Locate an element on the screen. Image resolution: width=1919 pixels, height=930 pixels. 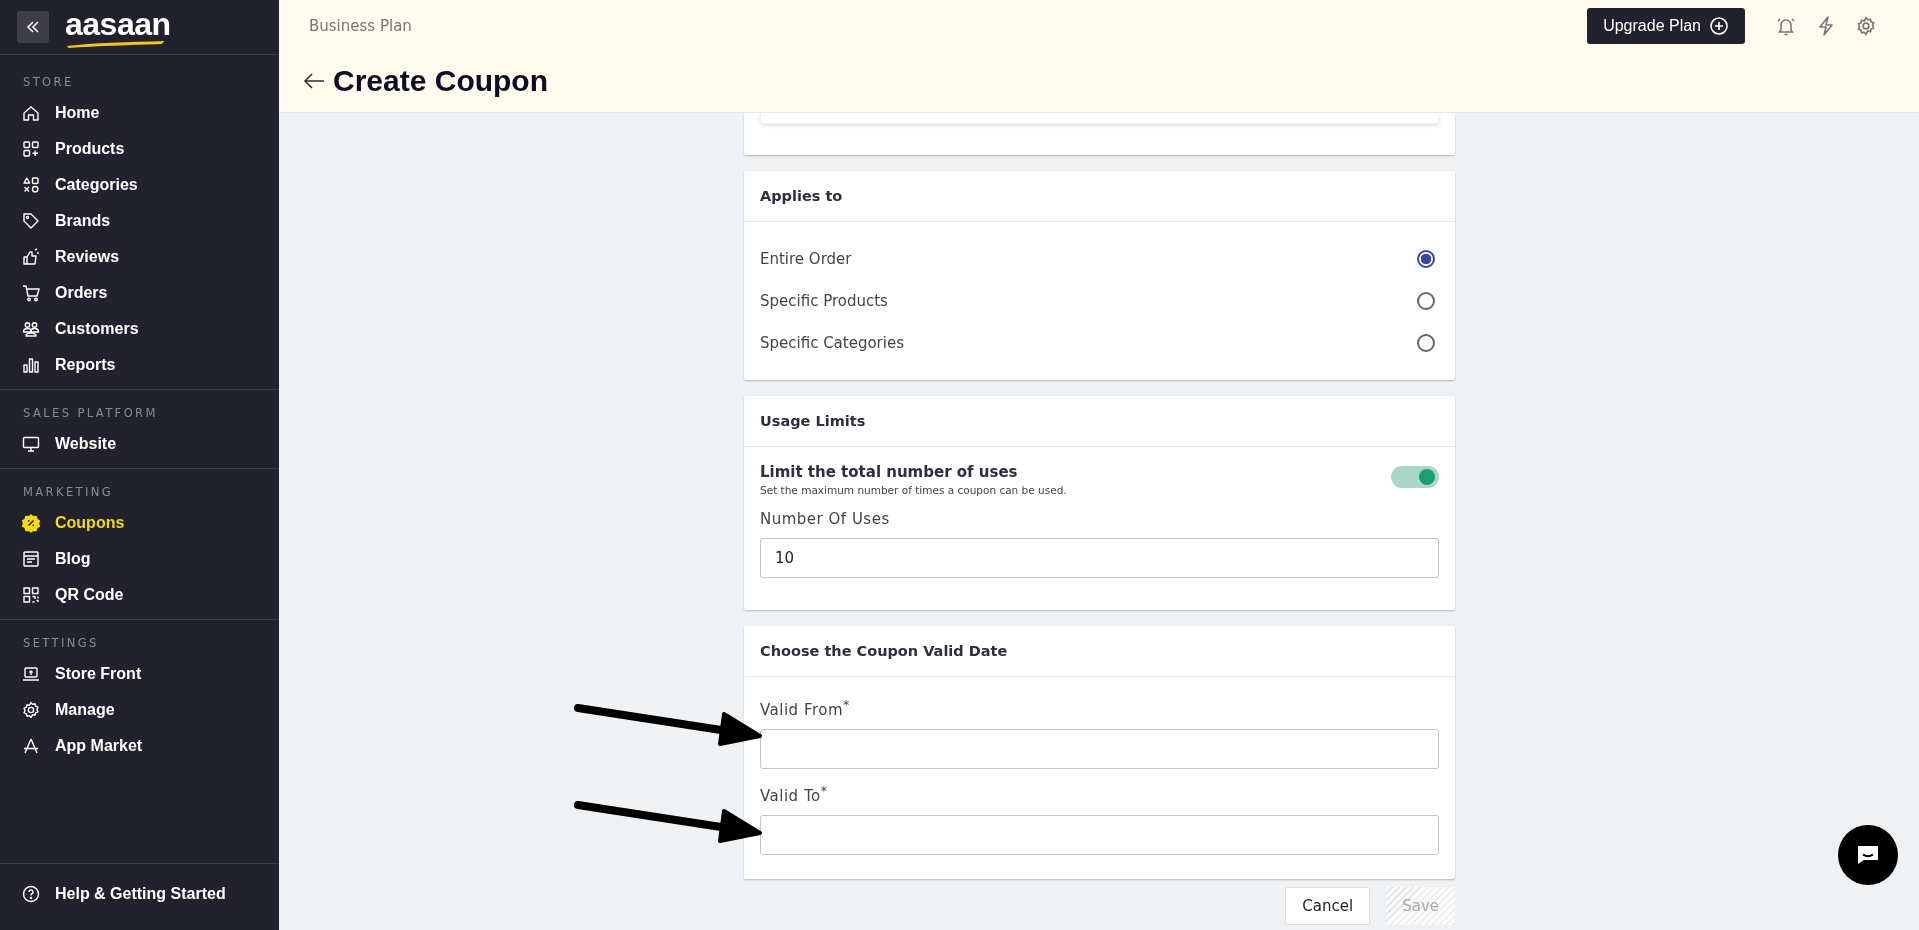
people-icon is located at coordinates (31, 329).